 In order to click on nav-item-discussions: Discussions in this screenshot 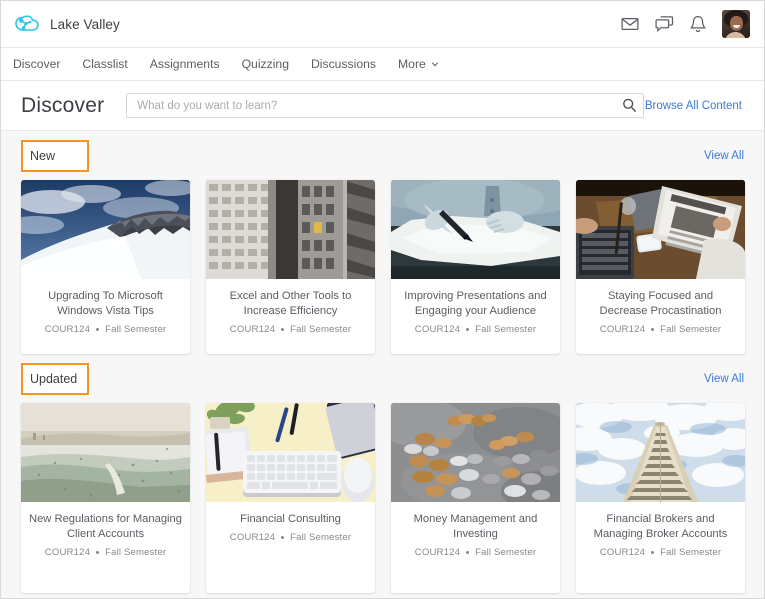, I will do `click(343, 64)`.